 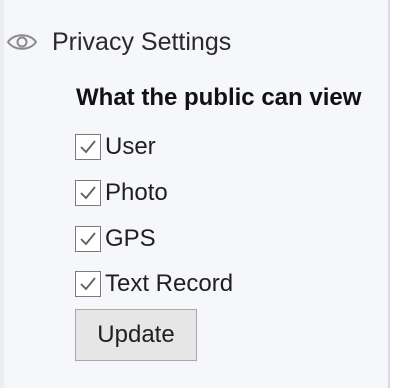 I want to click on option-gps: GPS, so click(x=115, y=239).